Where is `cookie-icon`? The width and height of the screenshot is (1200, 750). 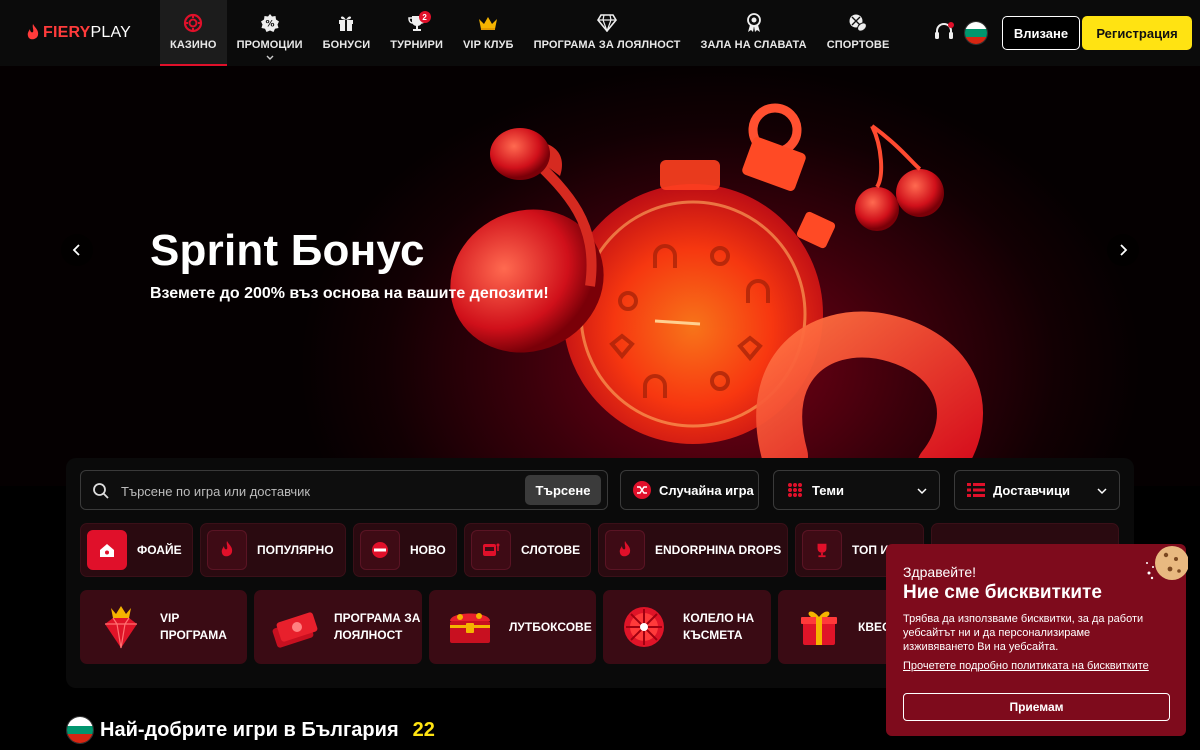 cookie-icon is located at coordinates (1167, 563).